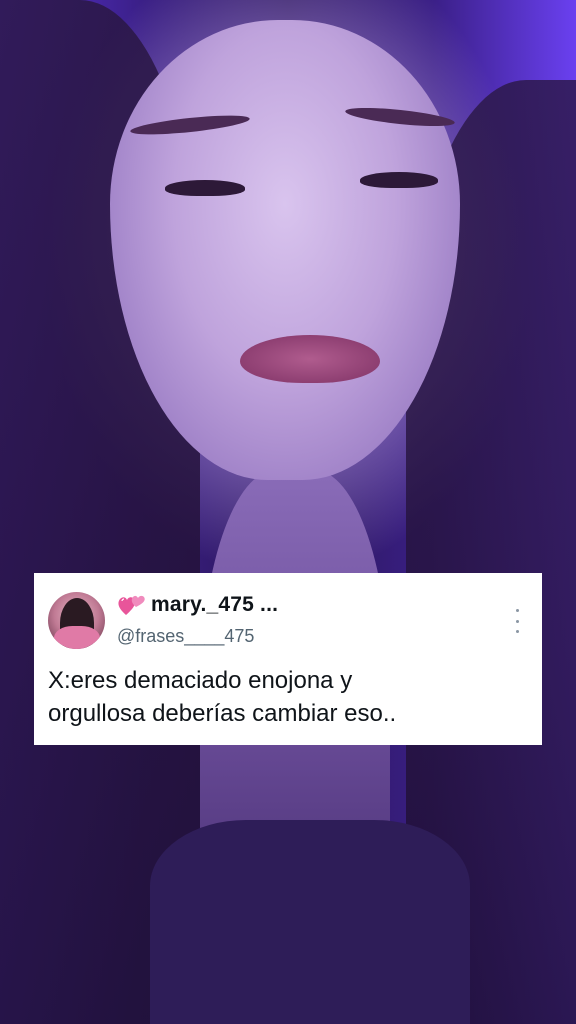  Describe the element at coordinates (131, 605) in the screenshot. I see `two-hearts-icon` at that location.